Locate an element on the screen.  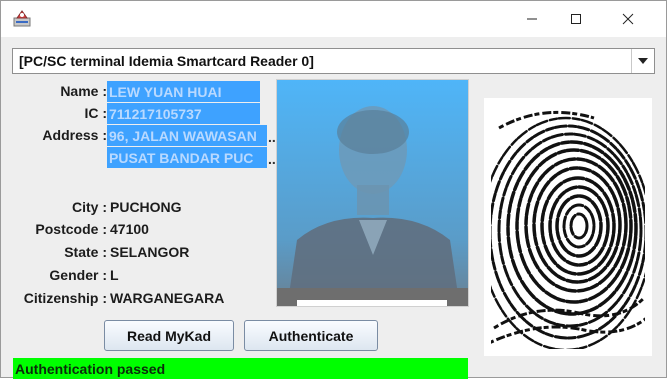
close-button is located at coordinates (628, 19).